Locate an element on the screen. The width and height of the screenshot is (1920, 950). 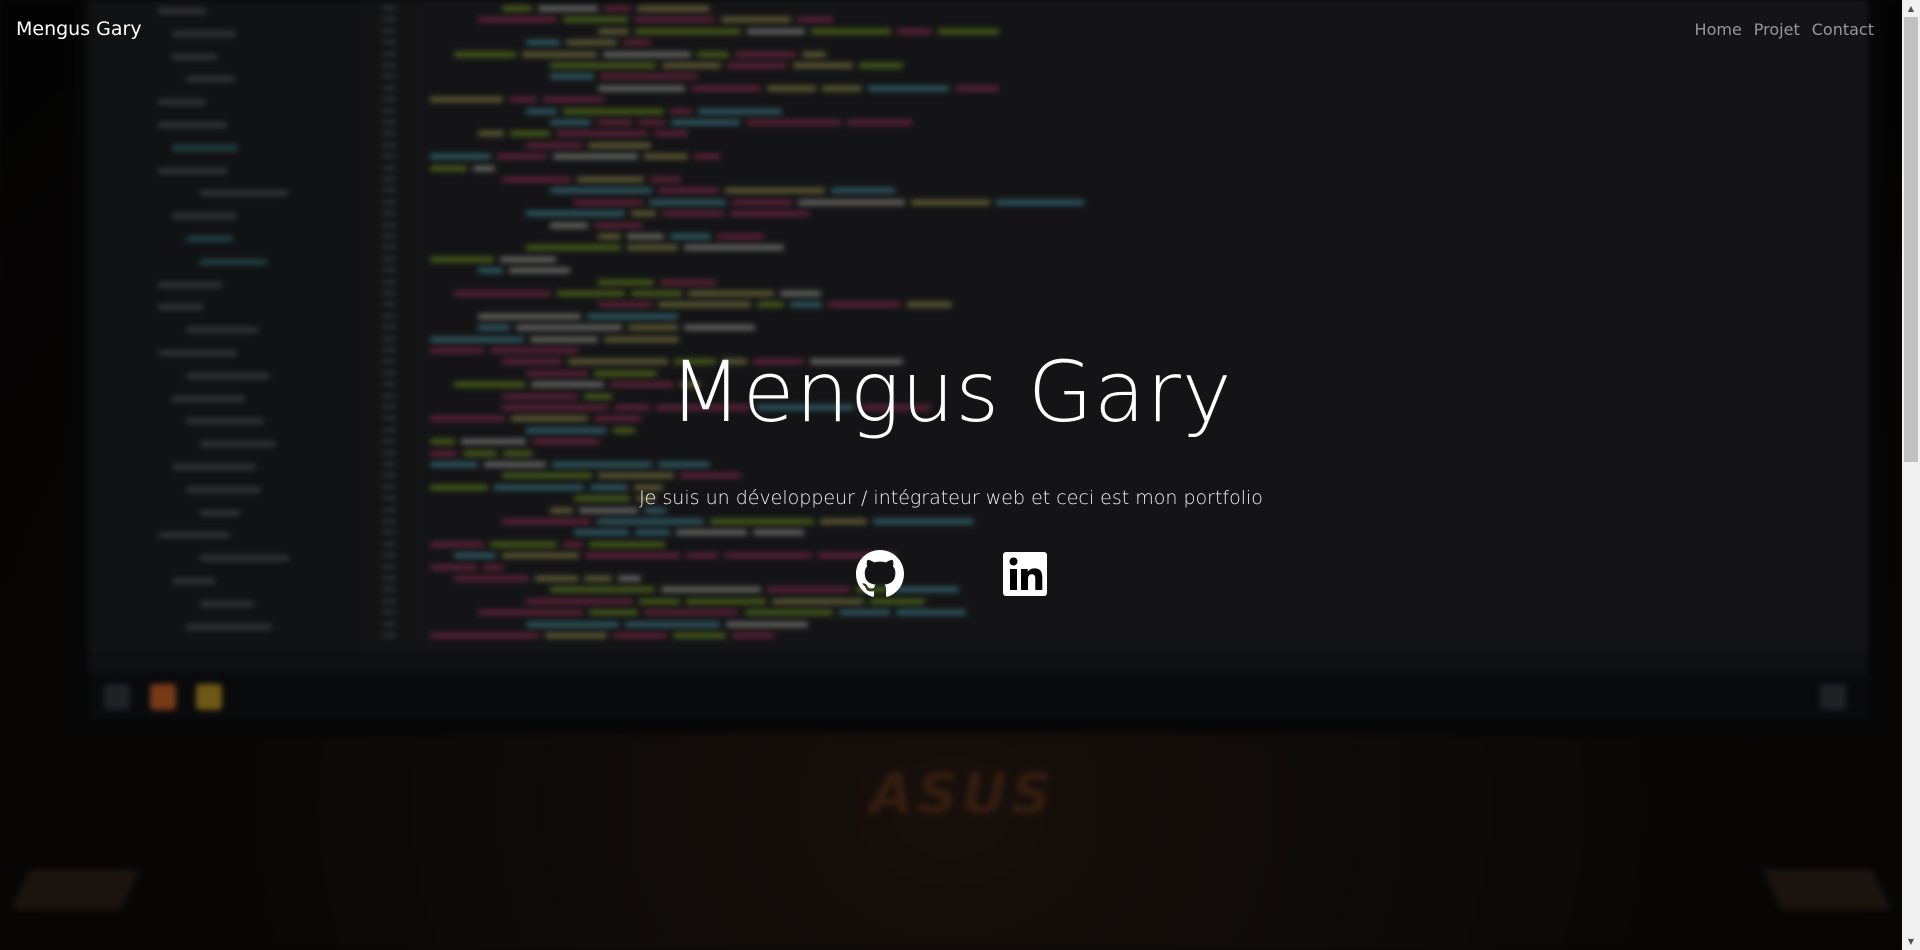
scroll-up-arrow-icon: ▲ is located at coordinates (1911, 8).